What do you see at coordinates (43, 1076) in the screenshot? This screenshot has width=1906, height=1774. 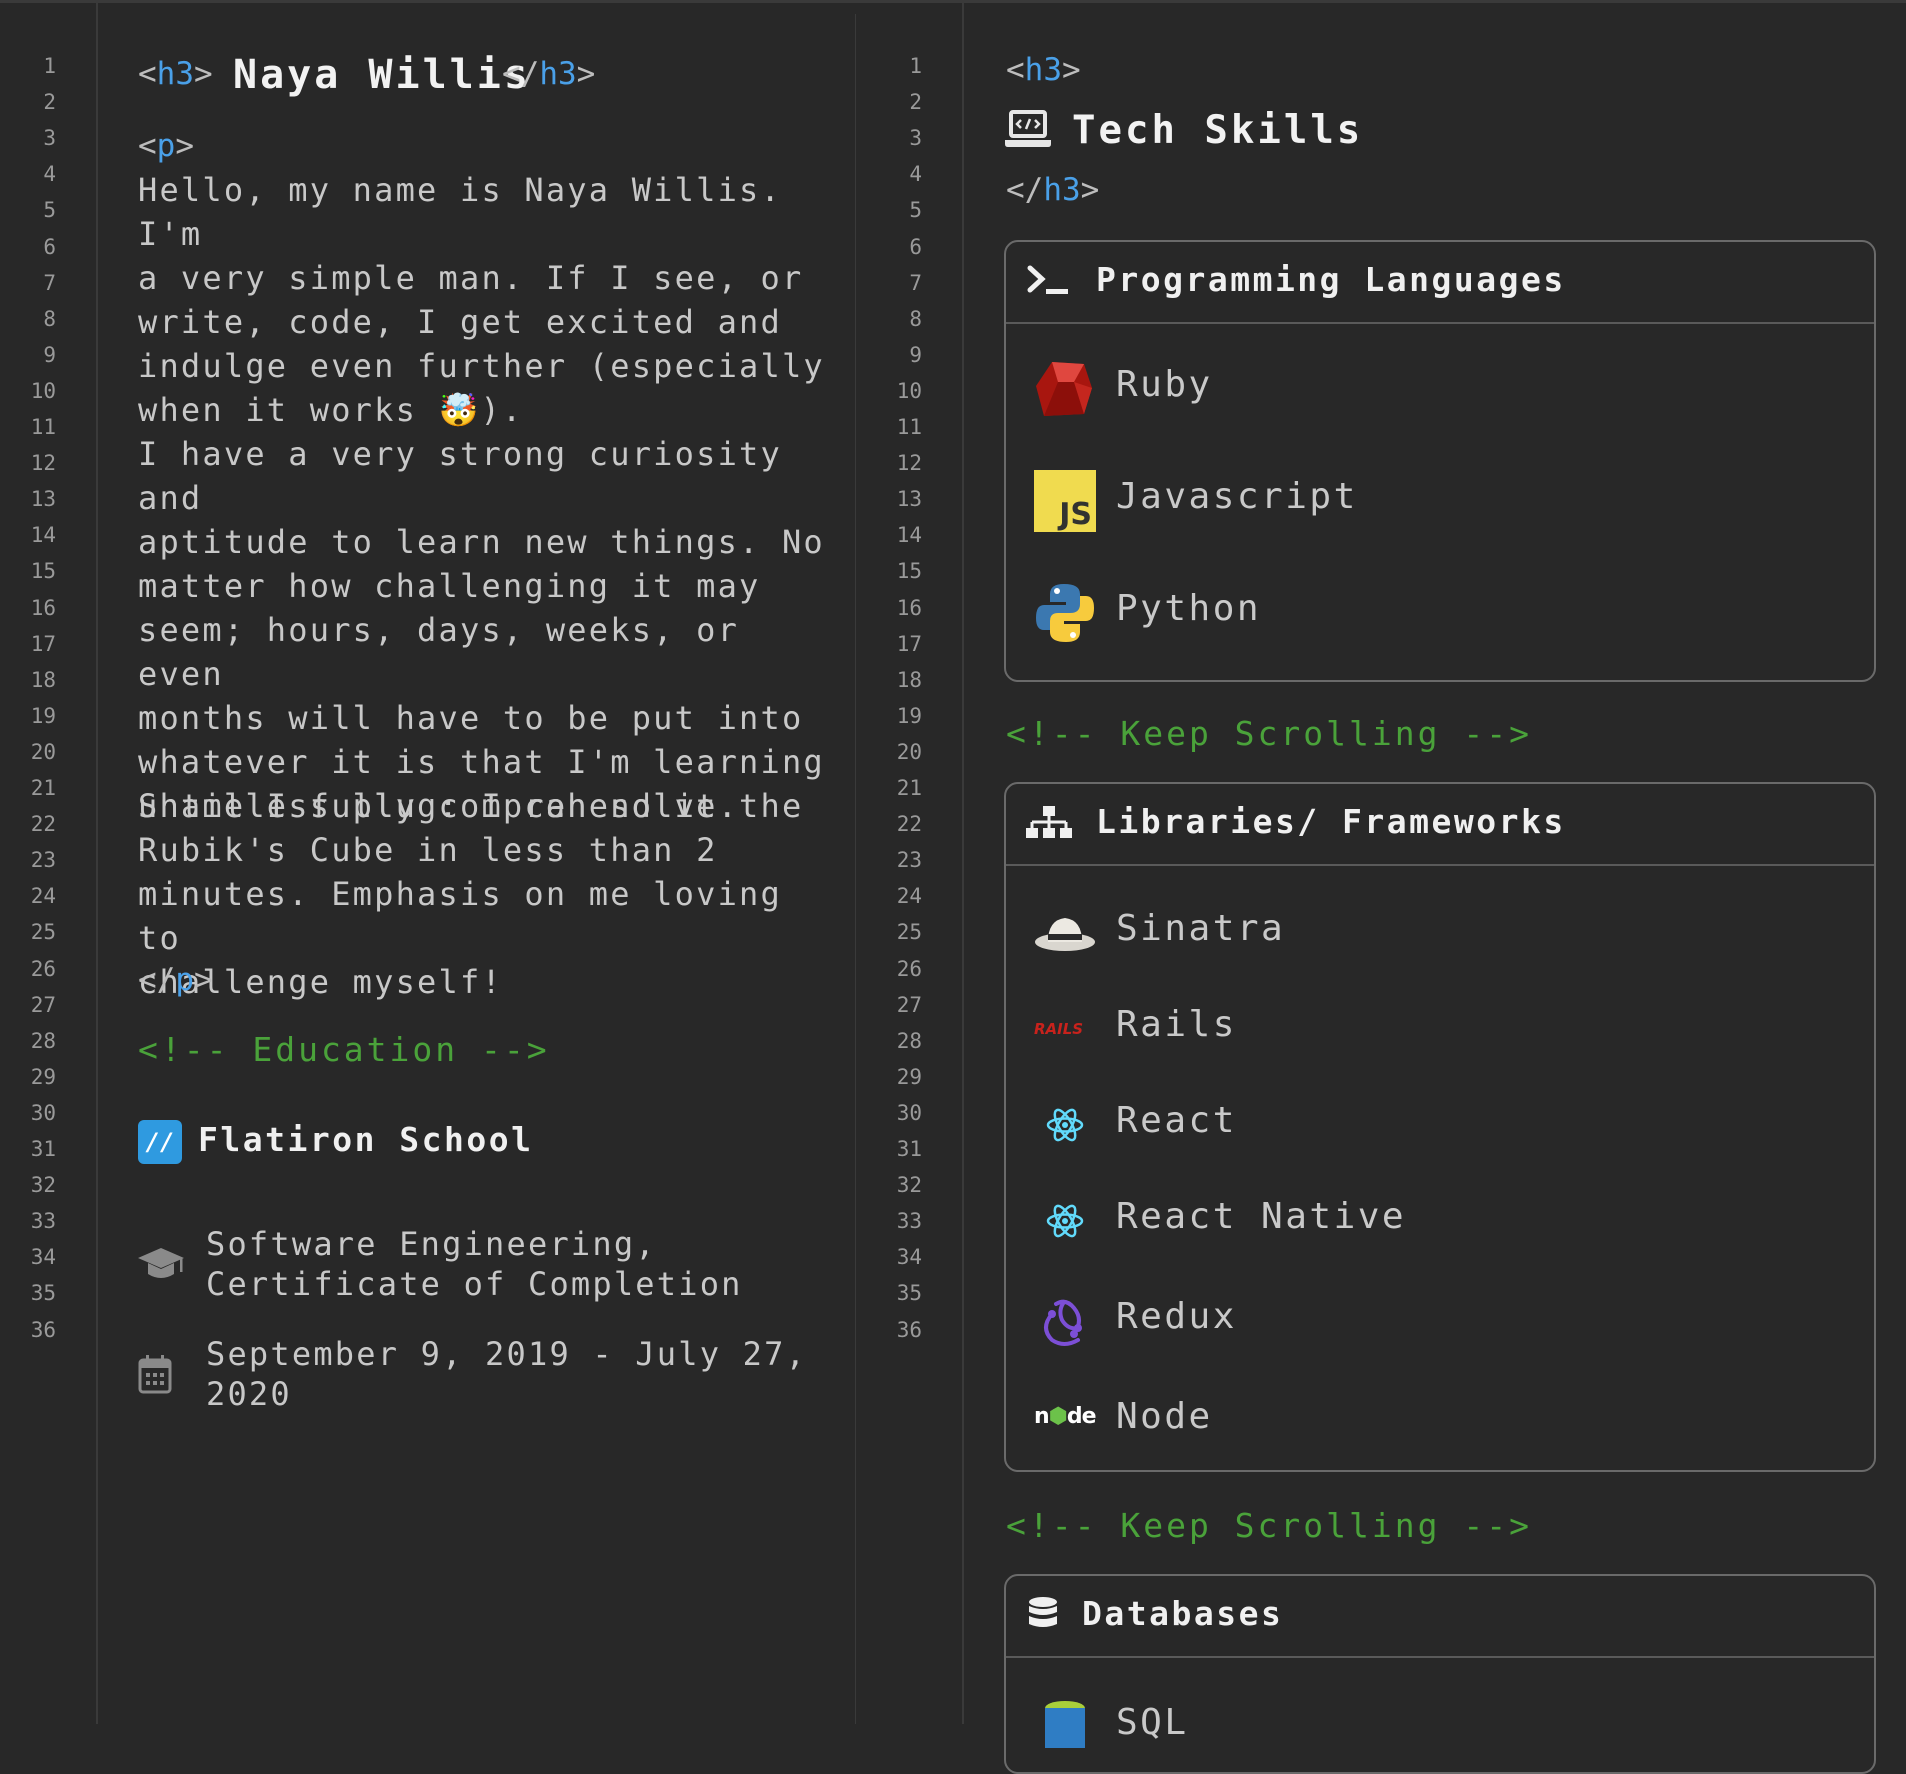 I see `line-number: 29` at bounding box center [43, 1076].